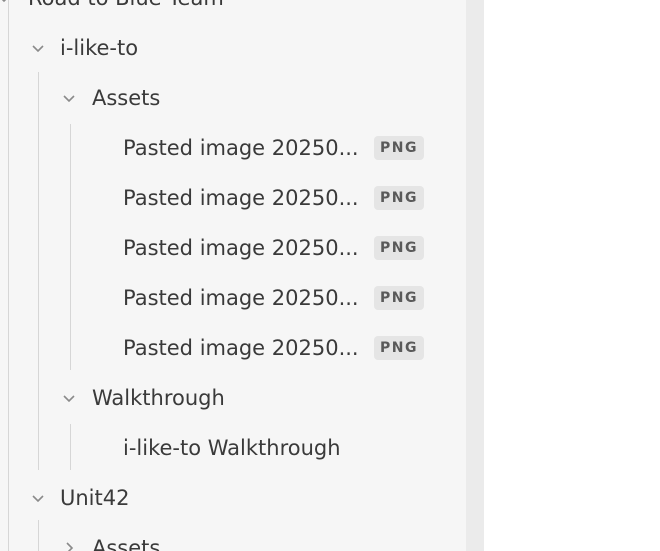 The image size is (660, 551). Describe the element at coordinates (233, 498) in the screenshot. I see `tree-folder-unit42: Unit42` at that location.